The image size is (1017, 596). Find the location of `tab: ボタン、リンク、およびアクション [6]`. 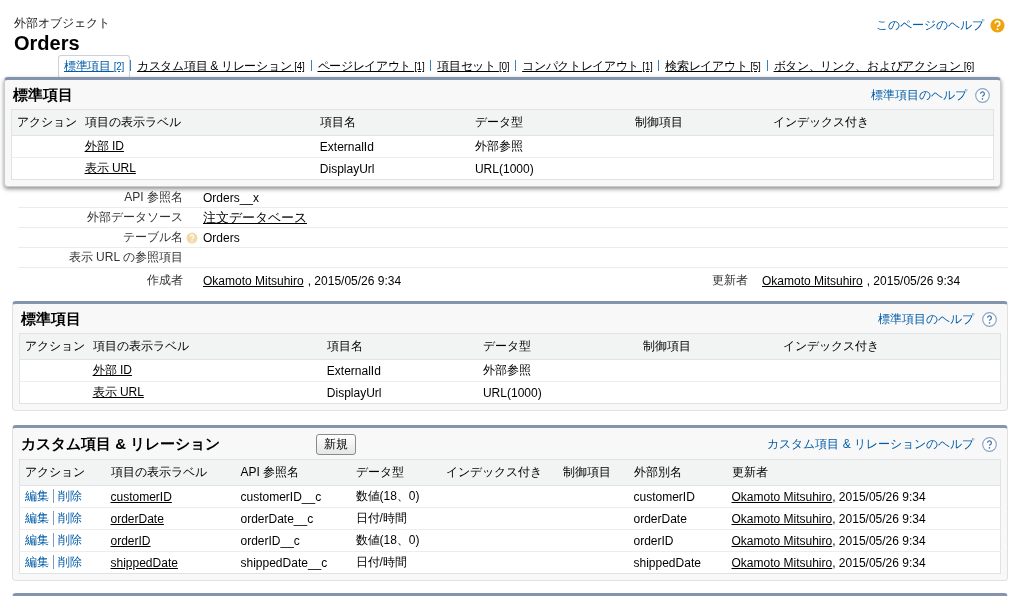

tab: ボタン、リンク、およびアクション [6] is located at coordinates (873, 66).